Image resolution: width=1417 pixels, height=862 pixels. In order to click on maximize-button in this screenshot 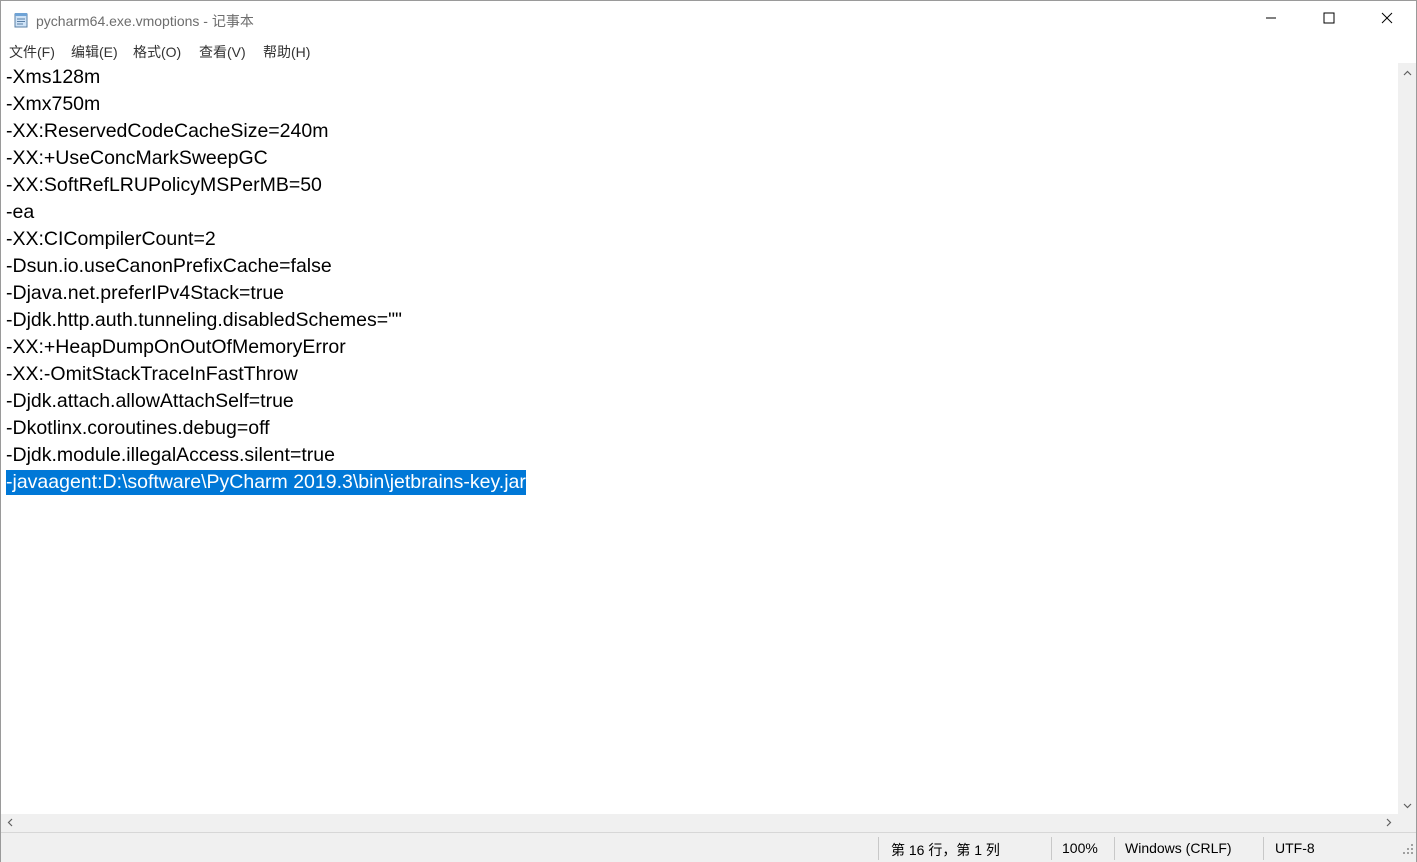, I will do `click(1329, 20)`.